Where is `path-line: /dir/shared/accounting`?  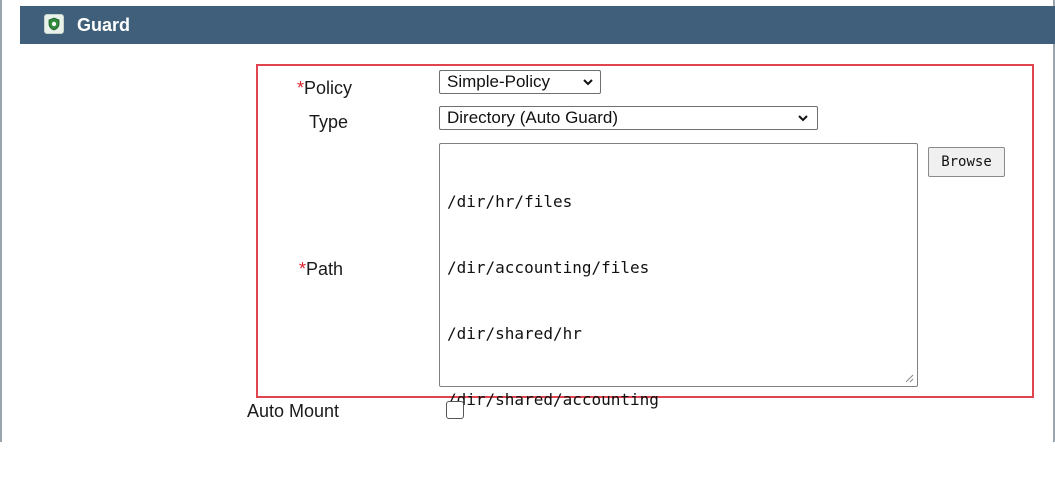
path-line: /dir/shared/accounting is located at coordinates (553, 399).